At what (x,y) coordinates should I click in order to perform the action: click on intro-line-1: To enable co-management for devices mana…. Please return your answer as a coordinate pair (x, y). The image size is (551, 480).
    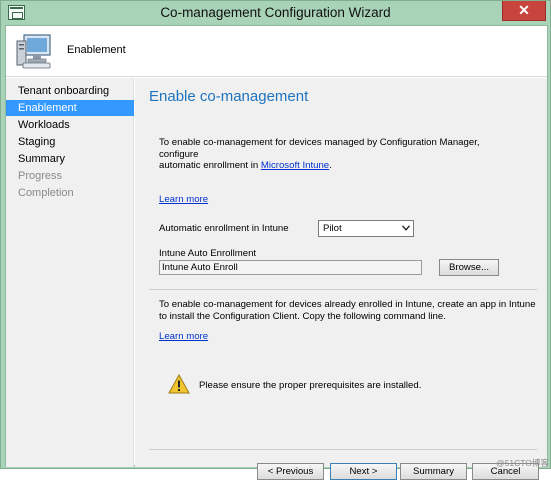
    Looking at the image, I should click on (319, 148).